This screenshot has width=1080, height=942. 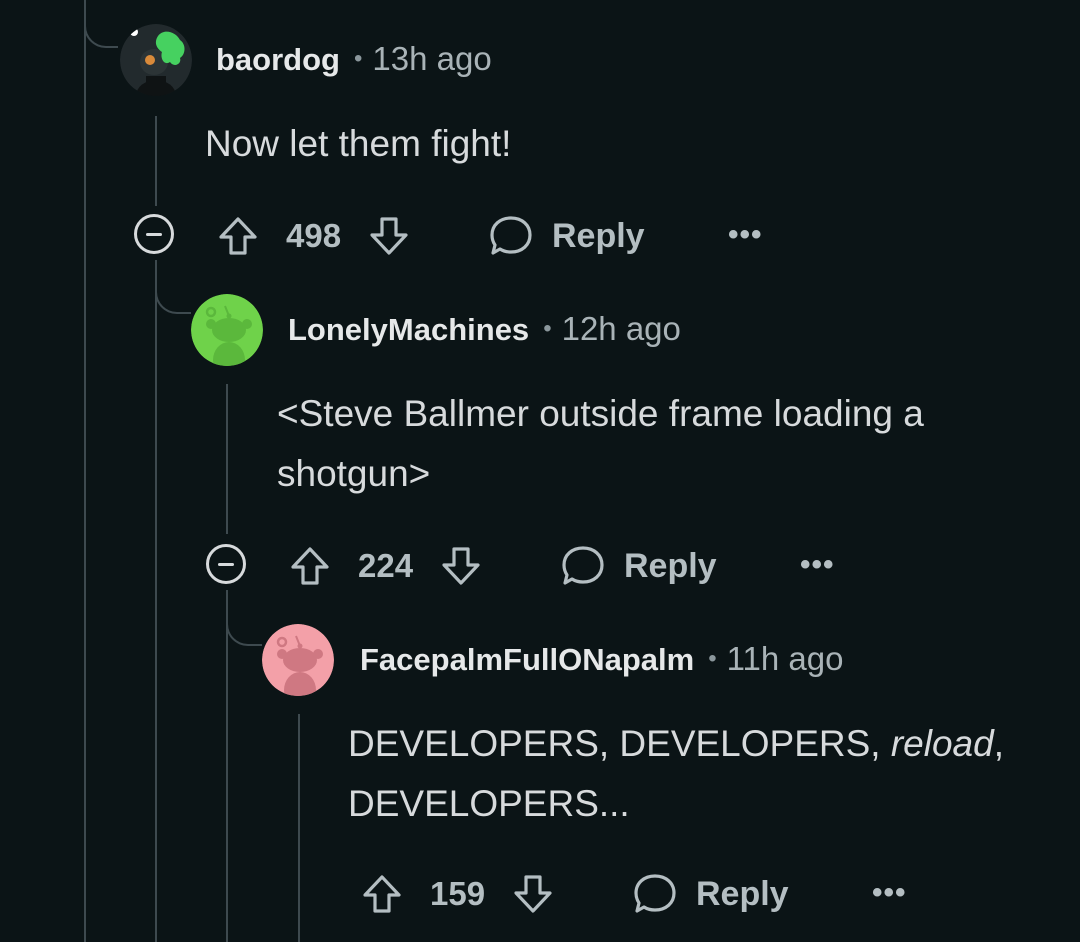 What do you see at coordinates (527, 660) in the screenshot?
I see `username-link: FacepalmFullONapalm` at bounding box center [527, 660].